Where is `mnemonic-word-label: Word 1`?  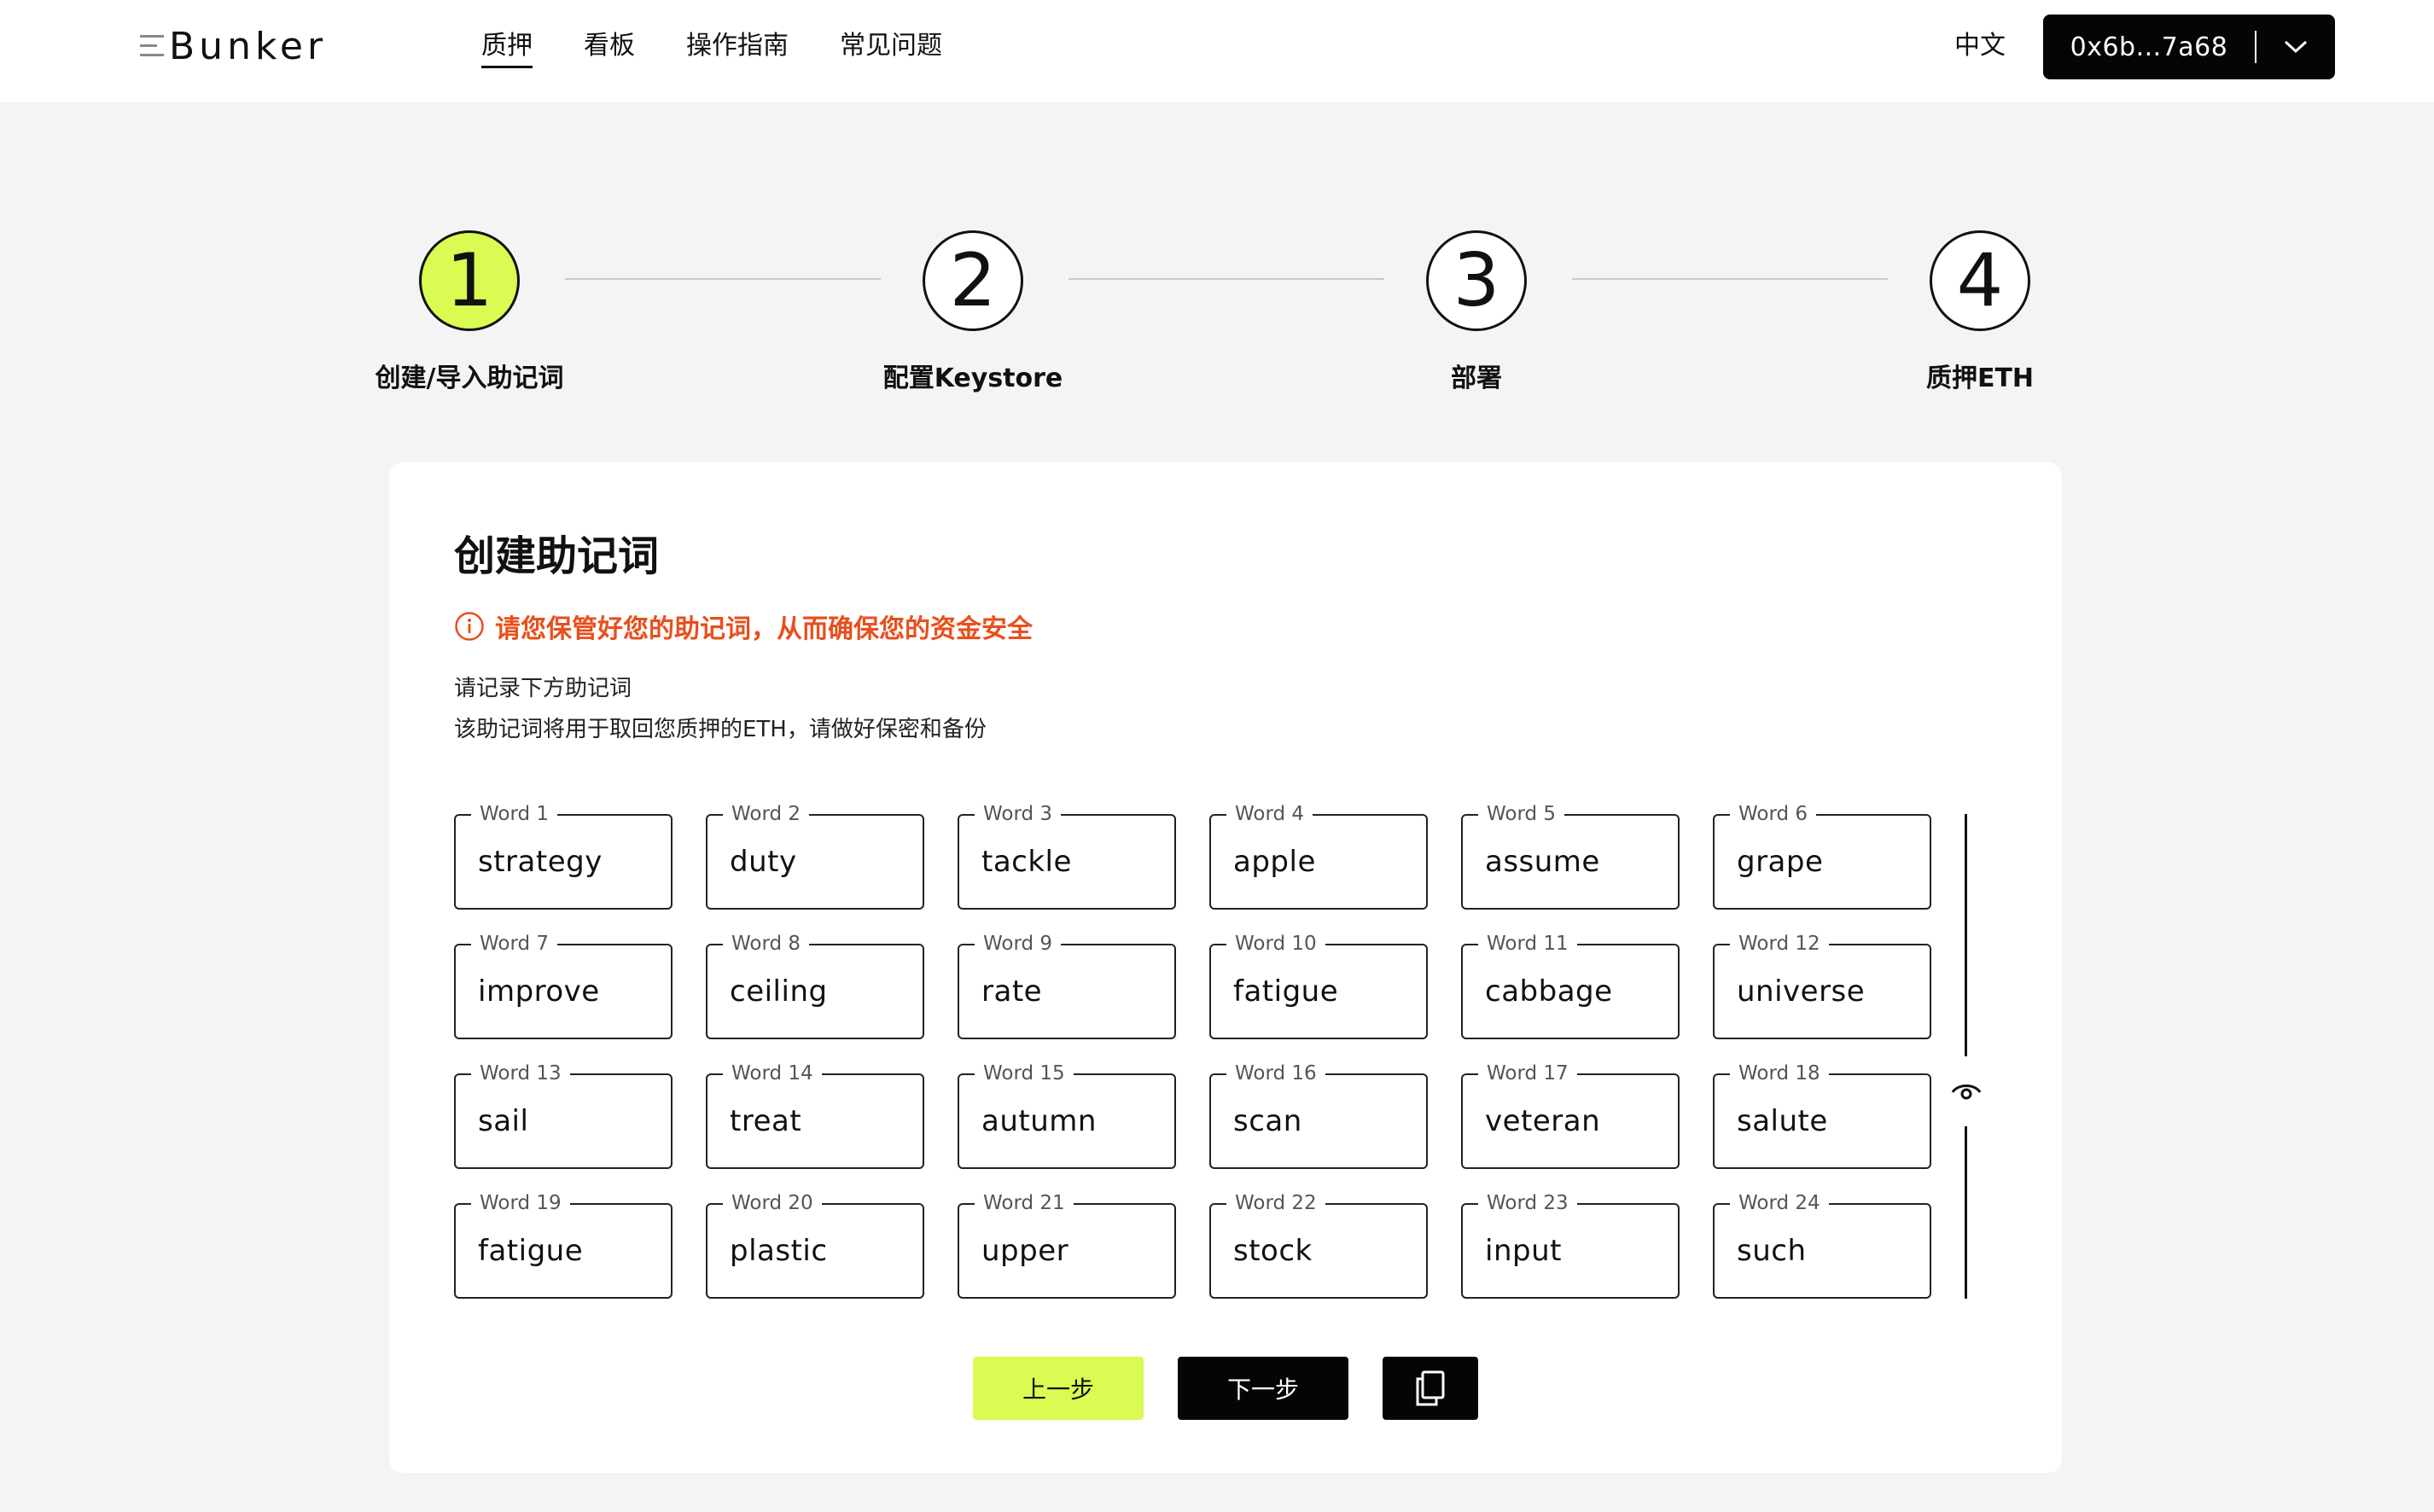
mnemonic-word-label: Word 1 is located at coordinates (514, 814).